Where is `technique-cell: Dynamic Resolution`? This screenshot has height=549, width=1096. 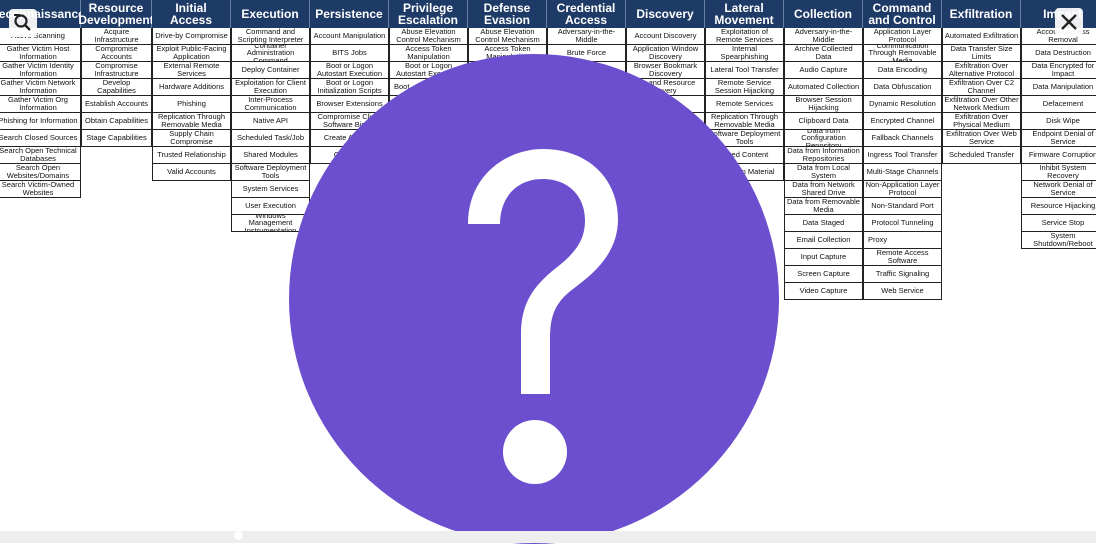
technique-cell: Dynamic Resolution is located at coordinates (902, 104).